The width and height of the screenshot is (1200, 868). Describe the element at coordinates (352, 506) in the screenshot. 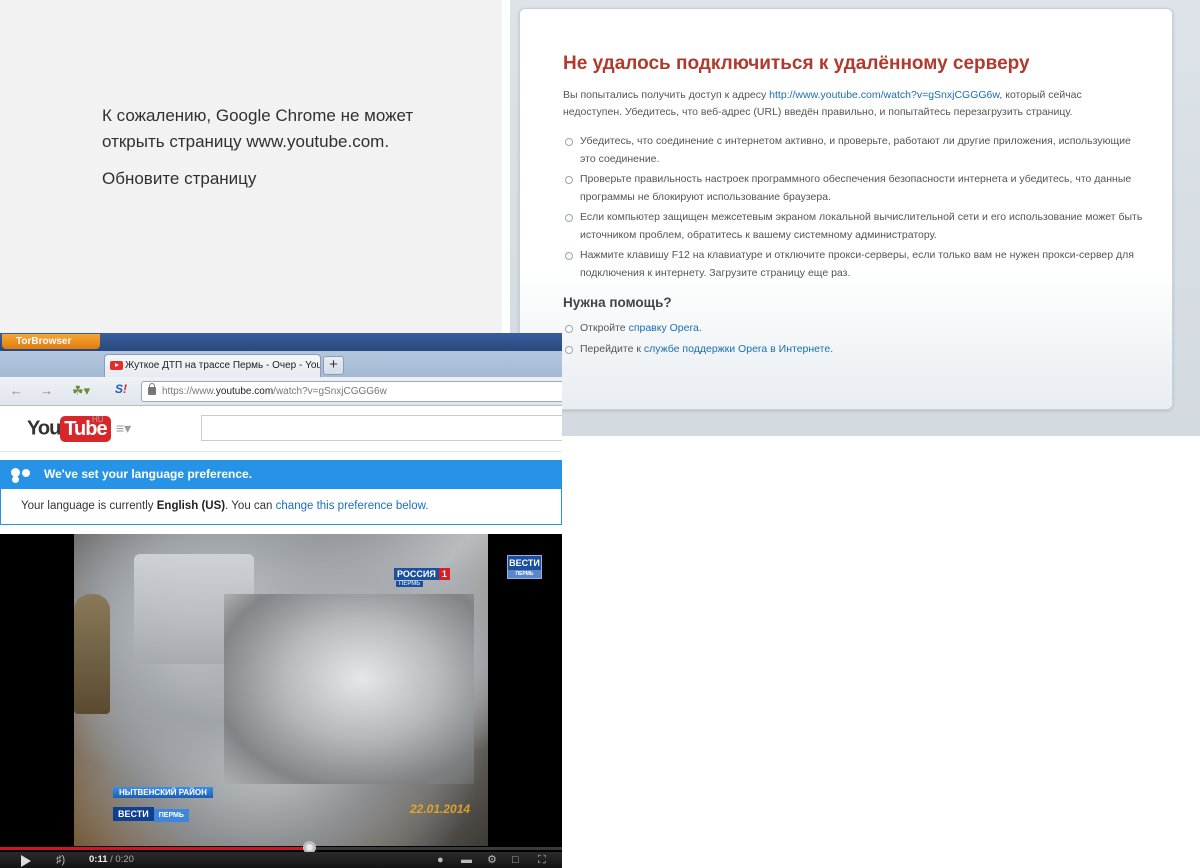

I see `change-language-link: change this preference below.` at that location.